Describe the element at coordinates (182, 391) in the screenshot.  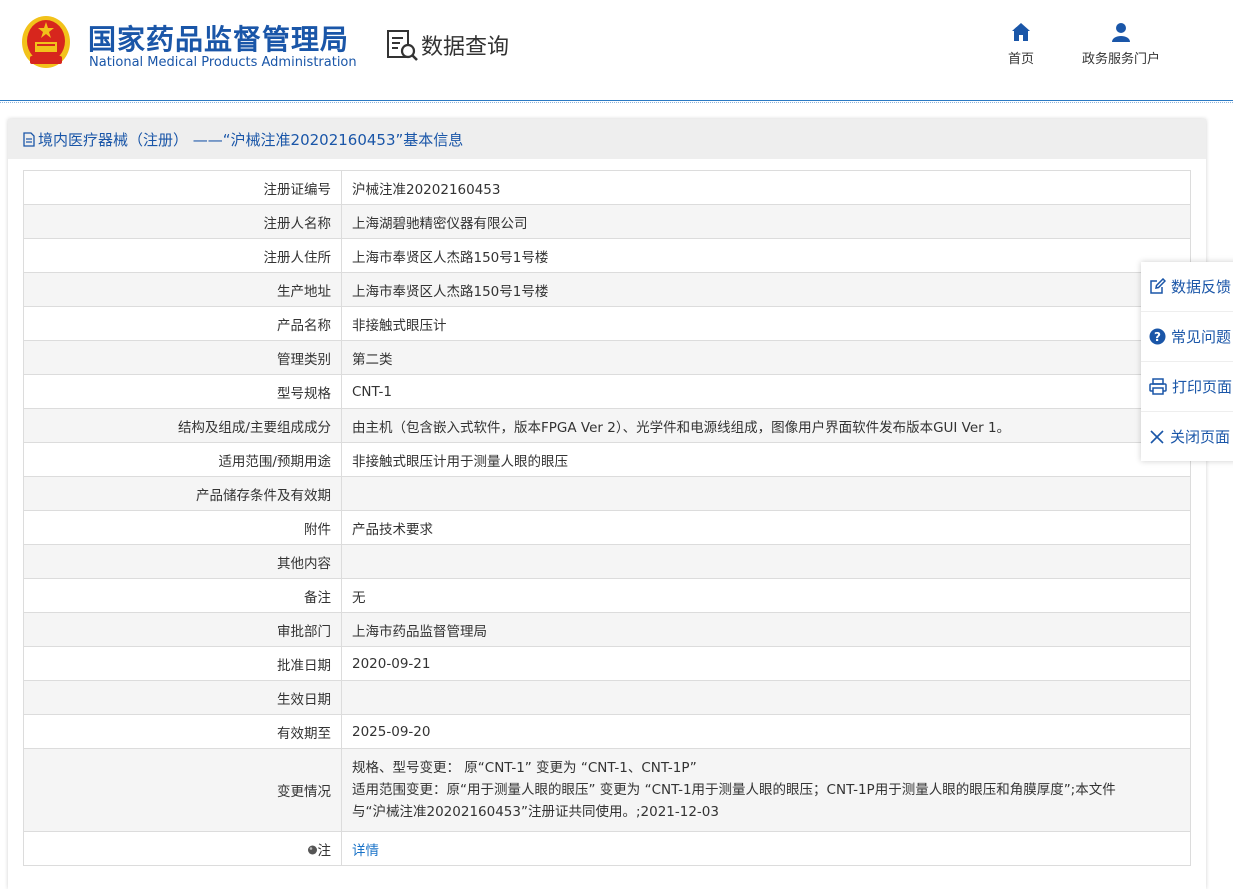
I see `field-label: 型号规格` at that location.